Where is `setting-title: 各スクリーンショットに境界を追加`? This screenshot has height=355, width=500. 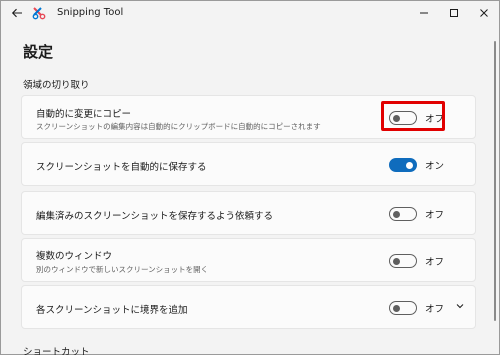 setting-title: 各スクリーンショットに境界を追加 is located at coordinates (112, 310).